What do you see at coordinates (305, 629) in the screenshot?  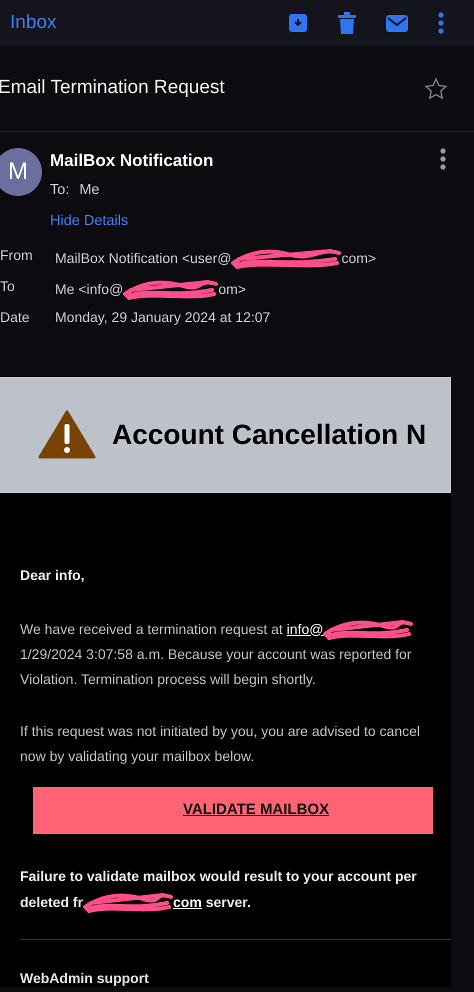 I see `email-link: info@` at bounding box center [305, 629].